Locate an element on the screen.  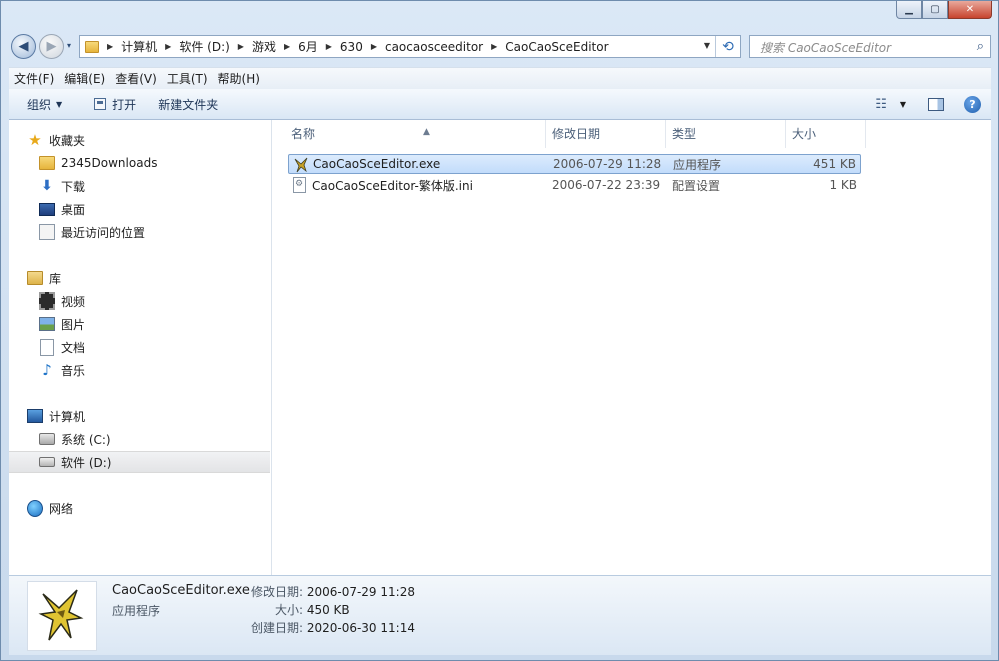
details-size-label: 大小: is located at coordinates (288, 610).